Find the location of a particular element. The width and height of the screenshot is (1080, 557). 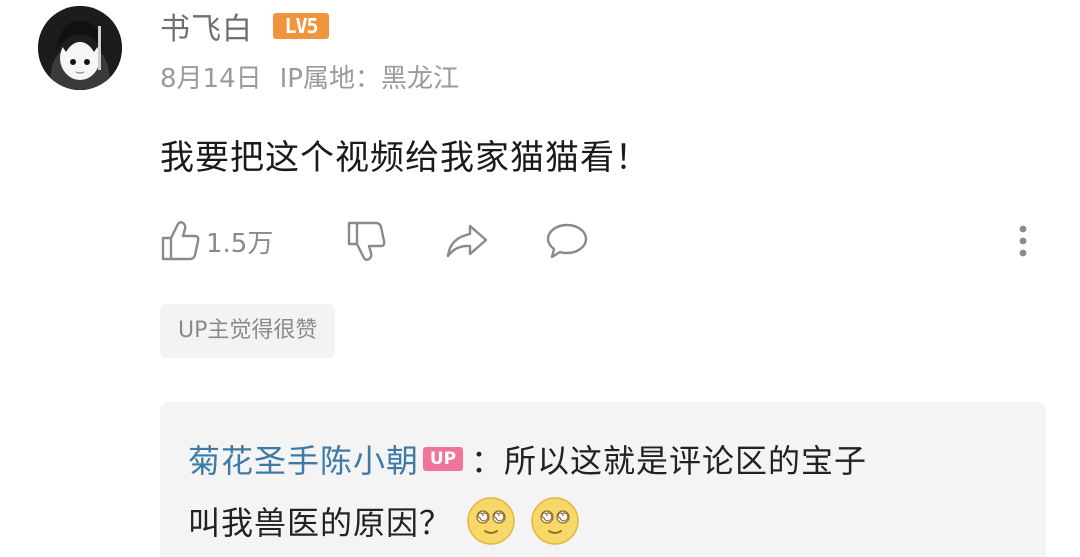

more-options-button is located at coordinates (1023, 241).